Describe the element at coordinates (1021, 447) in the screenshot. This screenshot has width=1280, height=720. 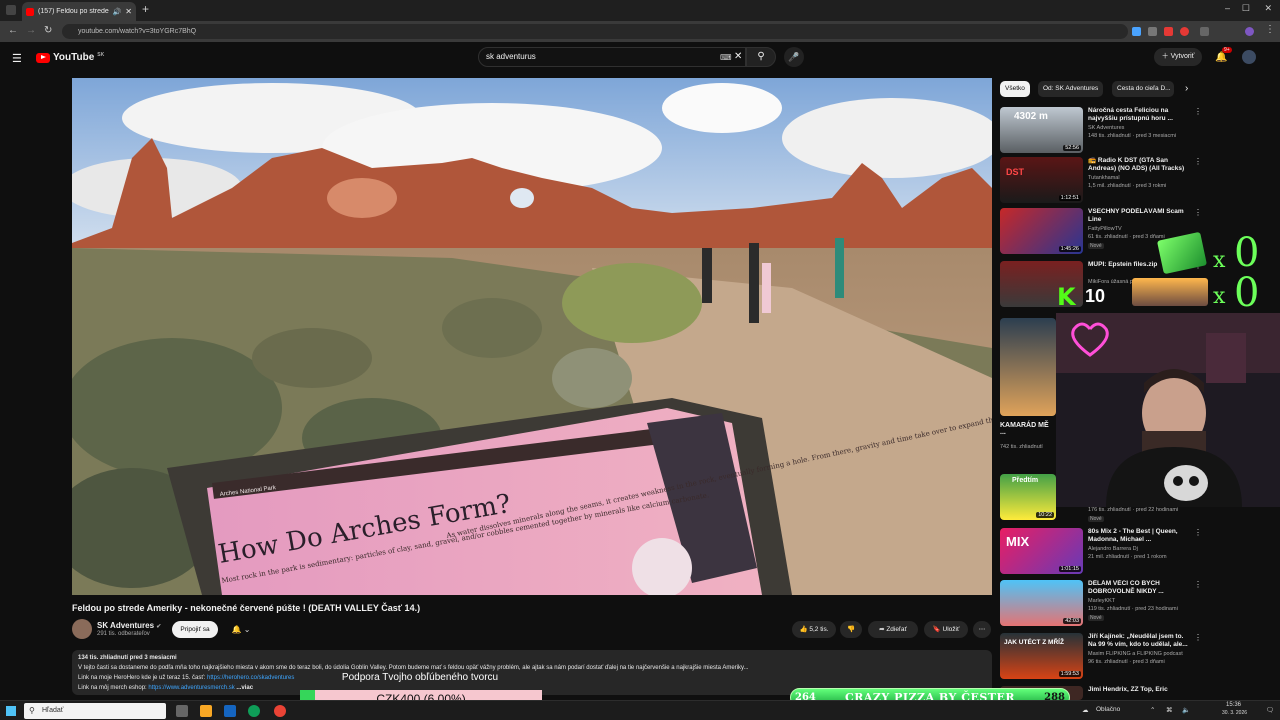
I see `rec-meta: 742 tis. zhliadnutí` at that location.